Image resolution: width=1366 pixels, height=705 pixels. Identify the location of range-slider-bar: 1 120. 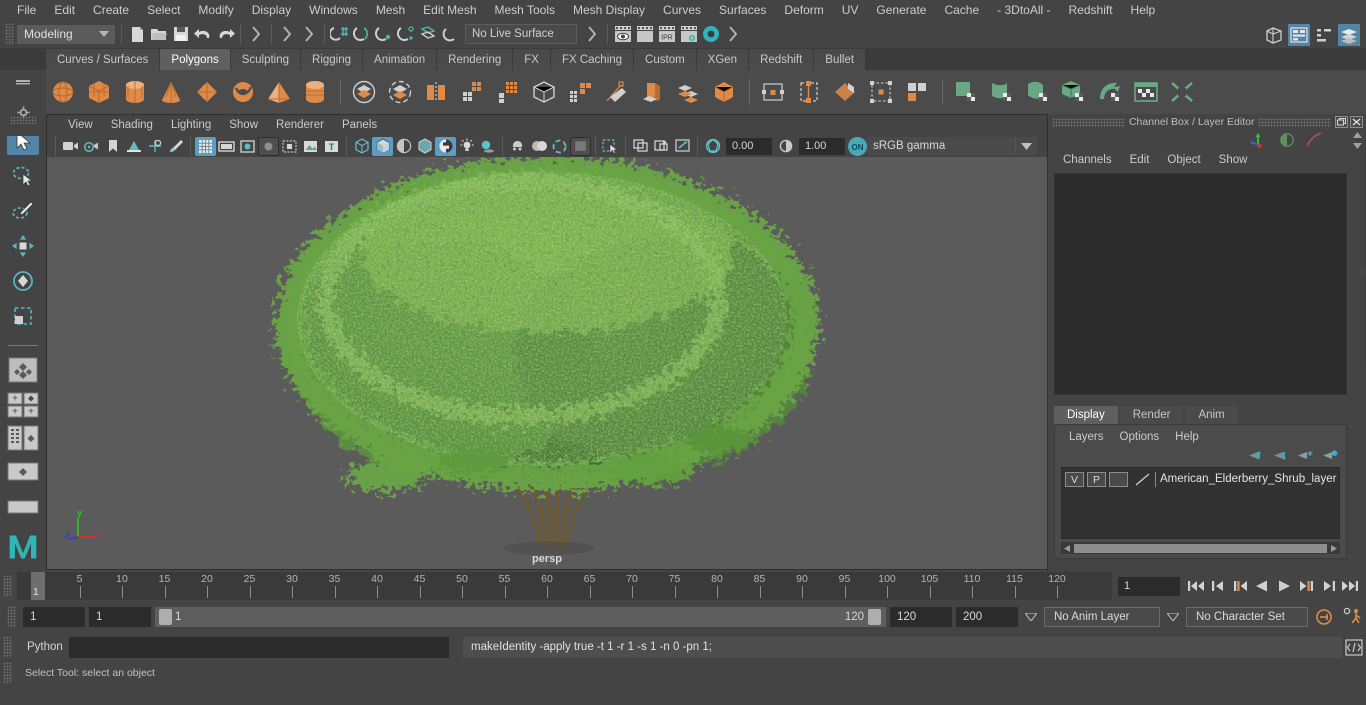
(520, 617).